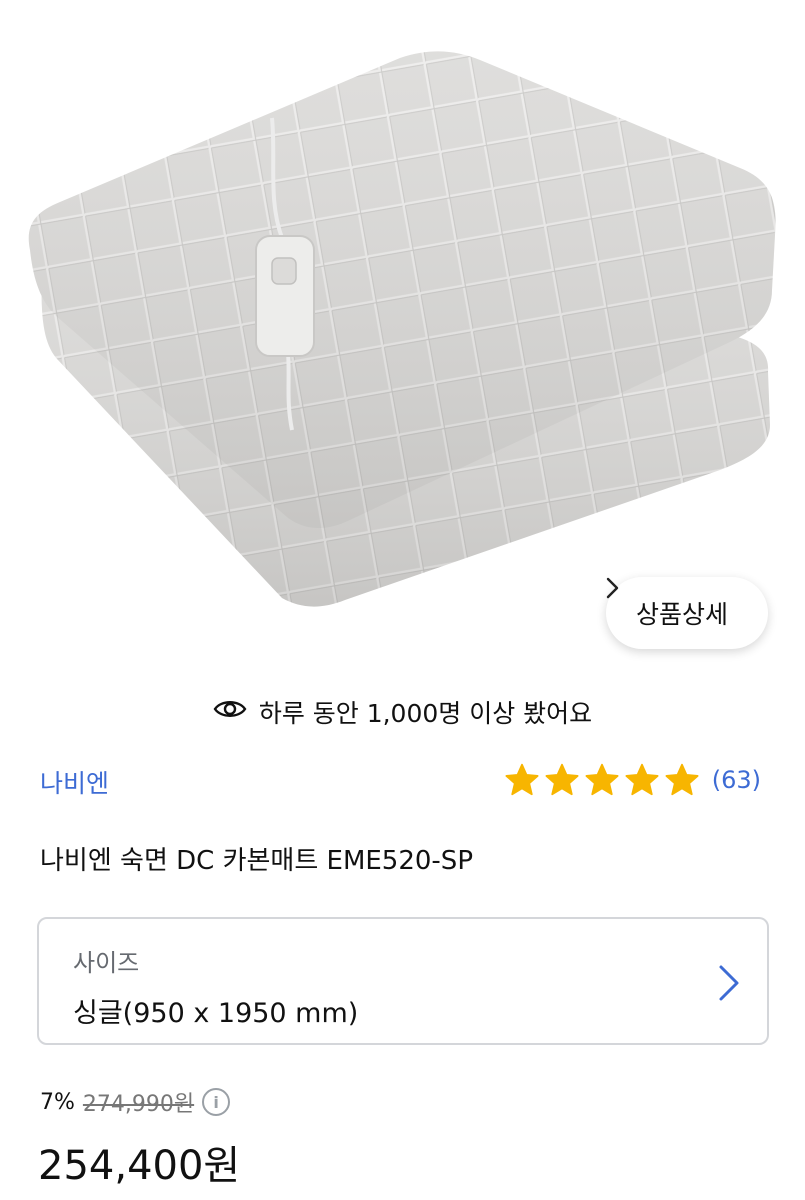 The height and width of the screenshot is (1200, 805). I want to click on price-row: 7% 274,990원 i, so click(135, 1102).